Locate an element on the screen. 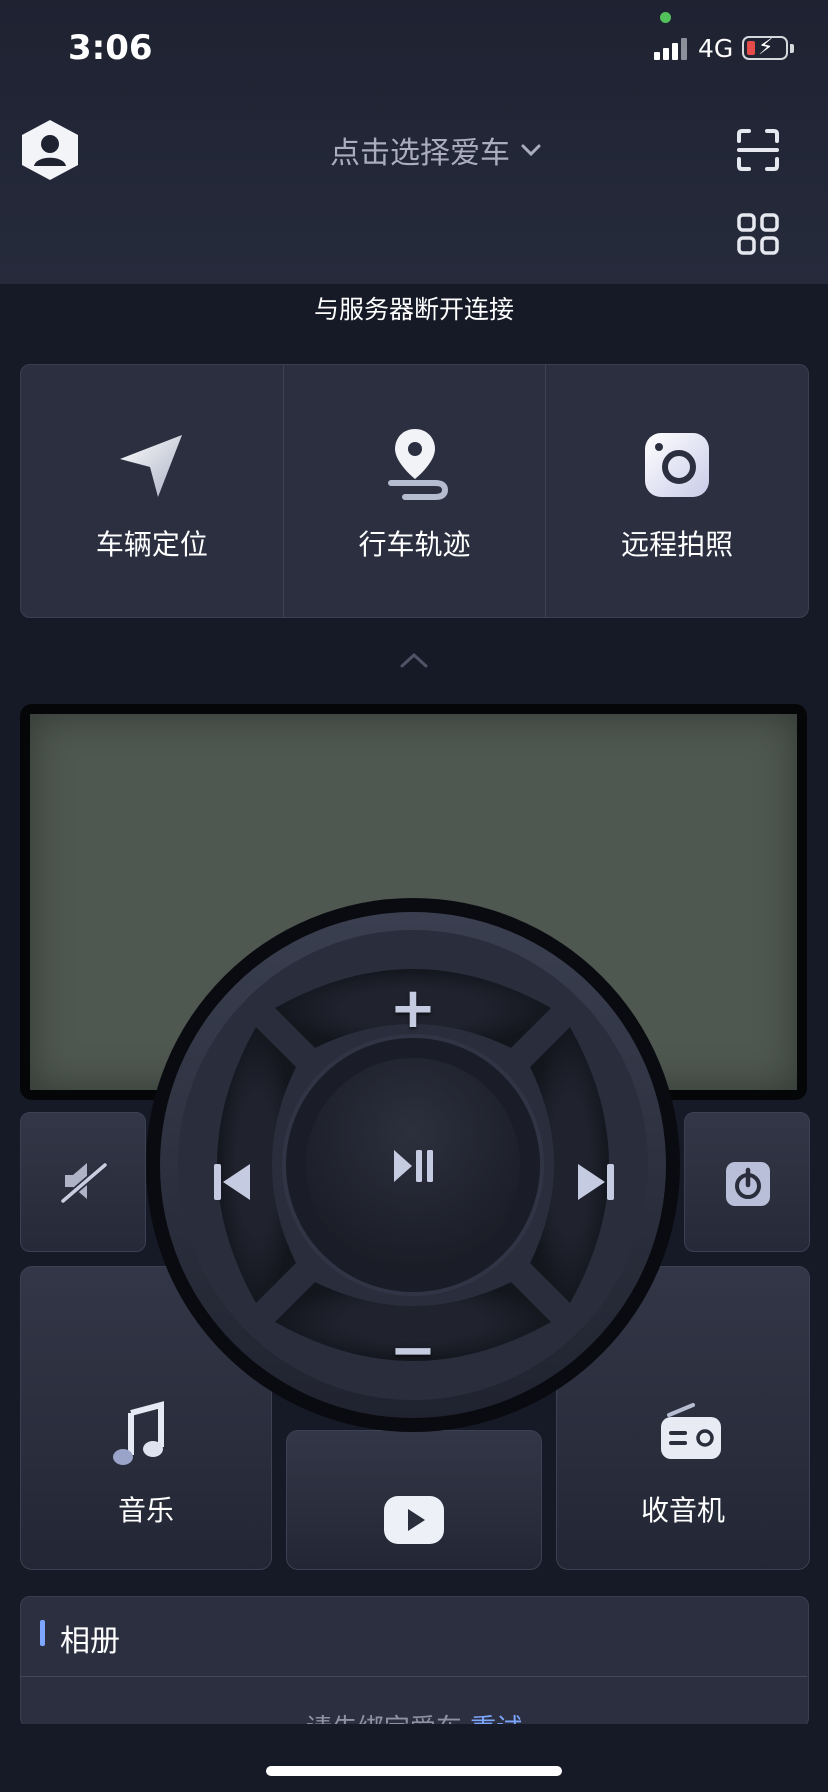 This screenshot has height=1792, width=828. route-pin-icon is located at coordinates (417, 464).